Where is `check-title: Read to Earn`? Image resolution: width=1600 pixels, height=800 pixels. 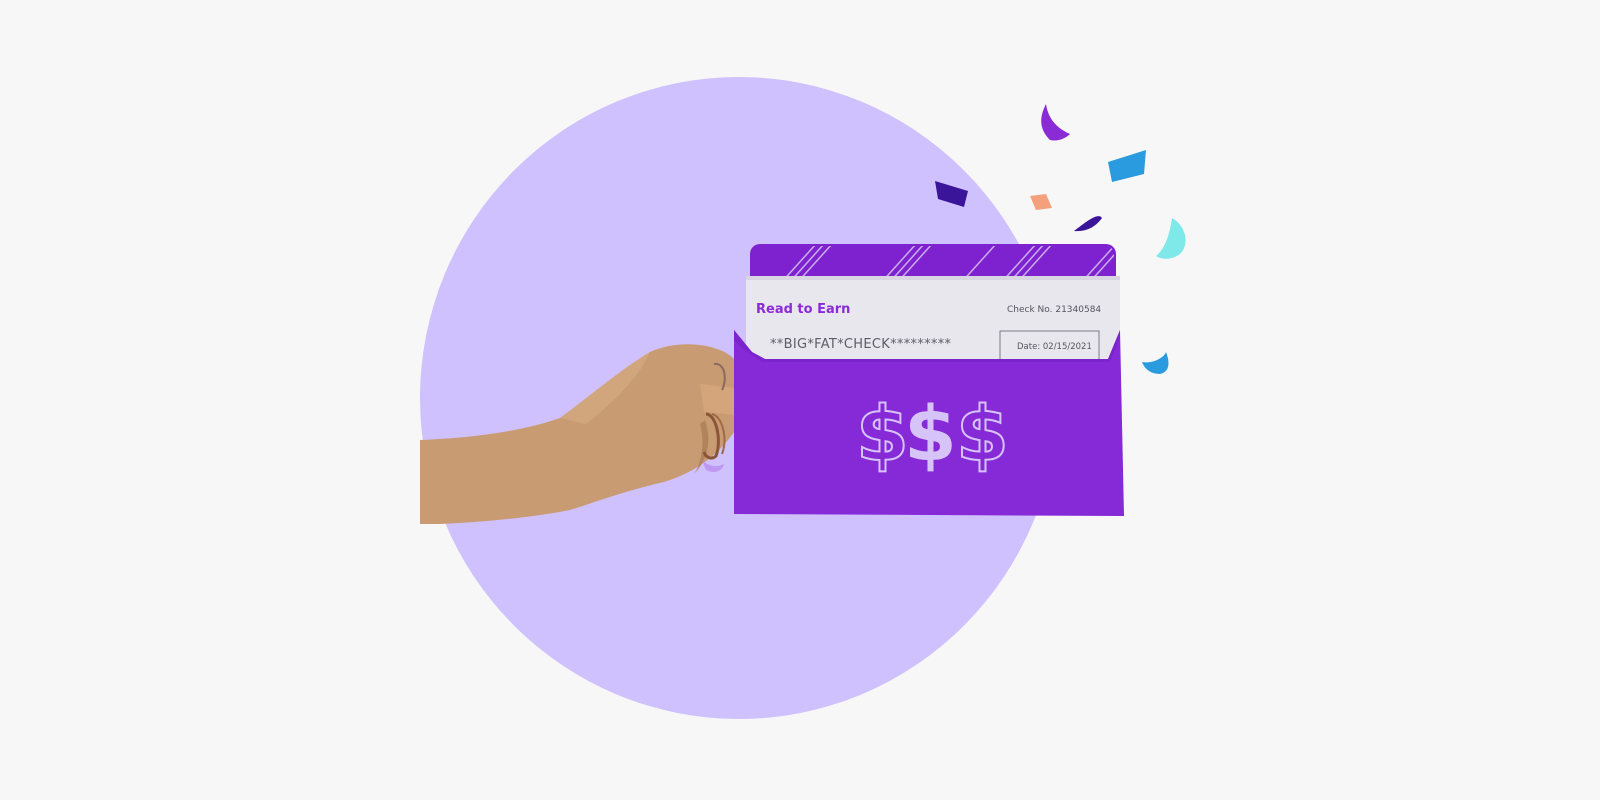 check-title: Read to Earn is located at coordinates (803, 309).